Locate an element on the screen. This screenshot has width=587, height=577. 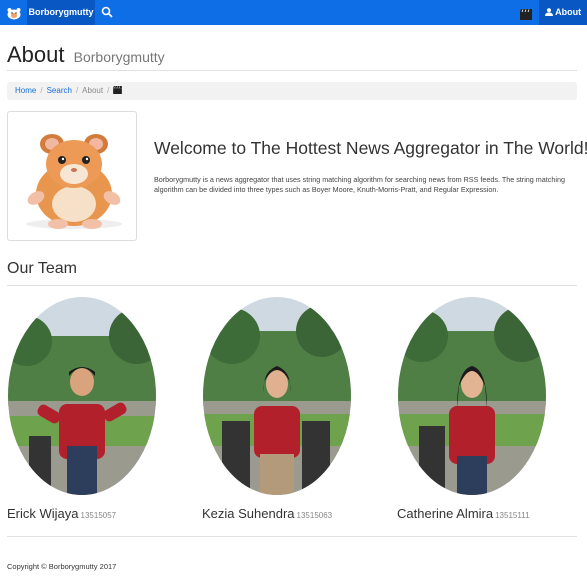
team-heading: Our Team is located at coordinates (42, 268).